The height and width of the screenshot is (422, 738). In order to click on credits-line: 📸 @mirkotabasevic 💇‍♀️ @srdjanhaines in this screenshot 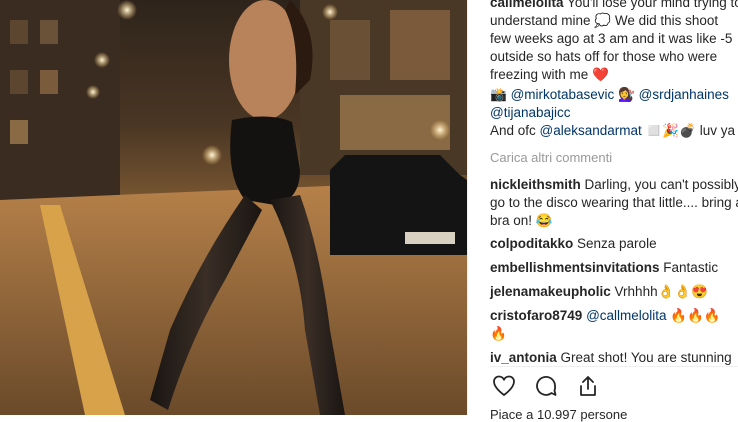, I will do `click(609, 95)`.